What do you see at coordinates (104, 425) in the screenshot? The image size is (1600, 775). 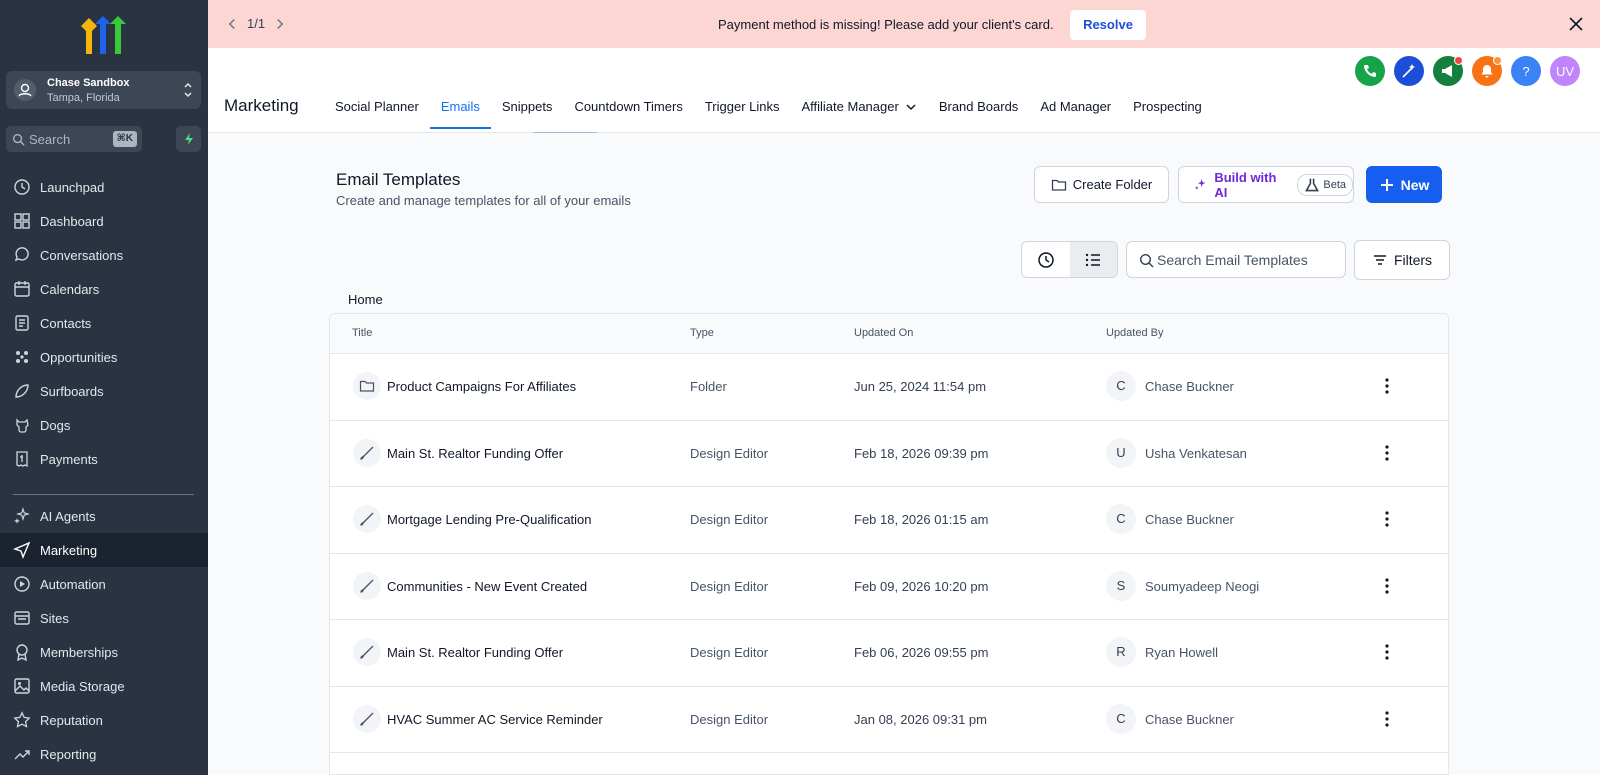 I see `sidebar-item-dogs: Dogs` at bounding box center [104, 425].